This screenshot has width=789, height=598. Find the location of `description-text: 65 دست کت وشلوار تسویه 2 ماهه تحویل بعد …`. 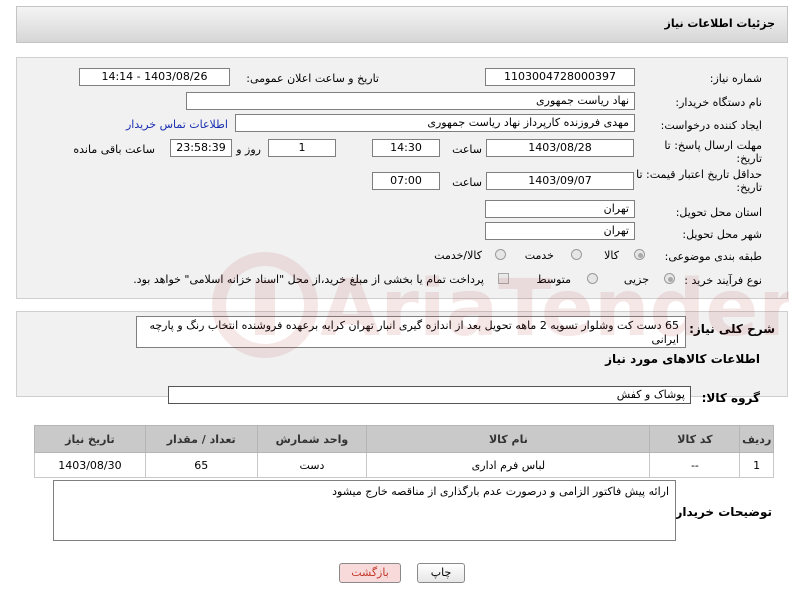

description-text: 65 دست کت وشلوار تسویه 2 ماهه تحویل بعد … is located at coordinates (411, 332).